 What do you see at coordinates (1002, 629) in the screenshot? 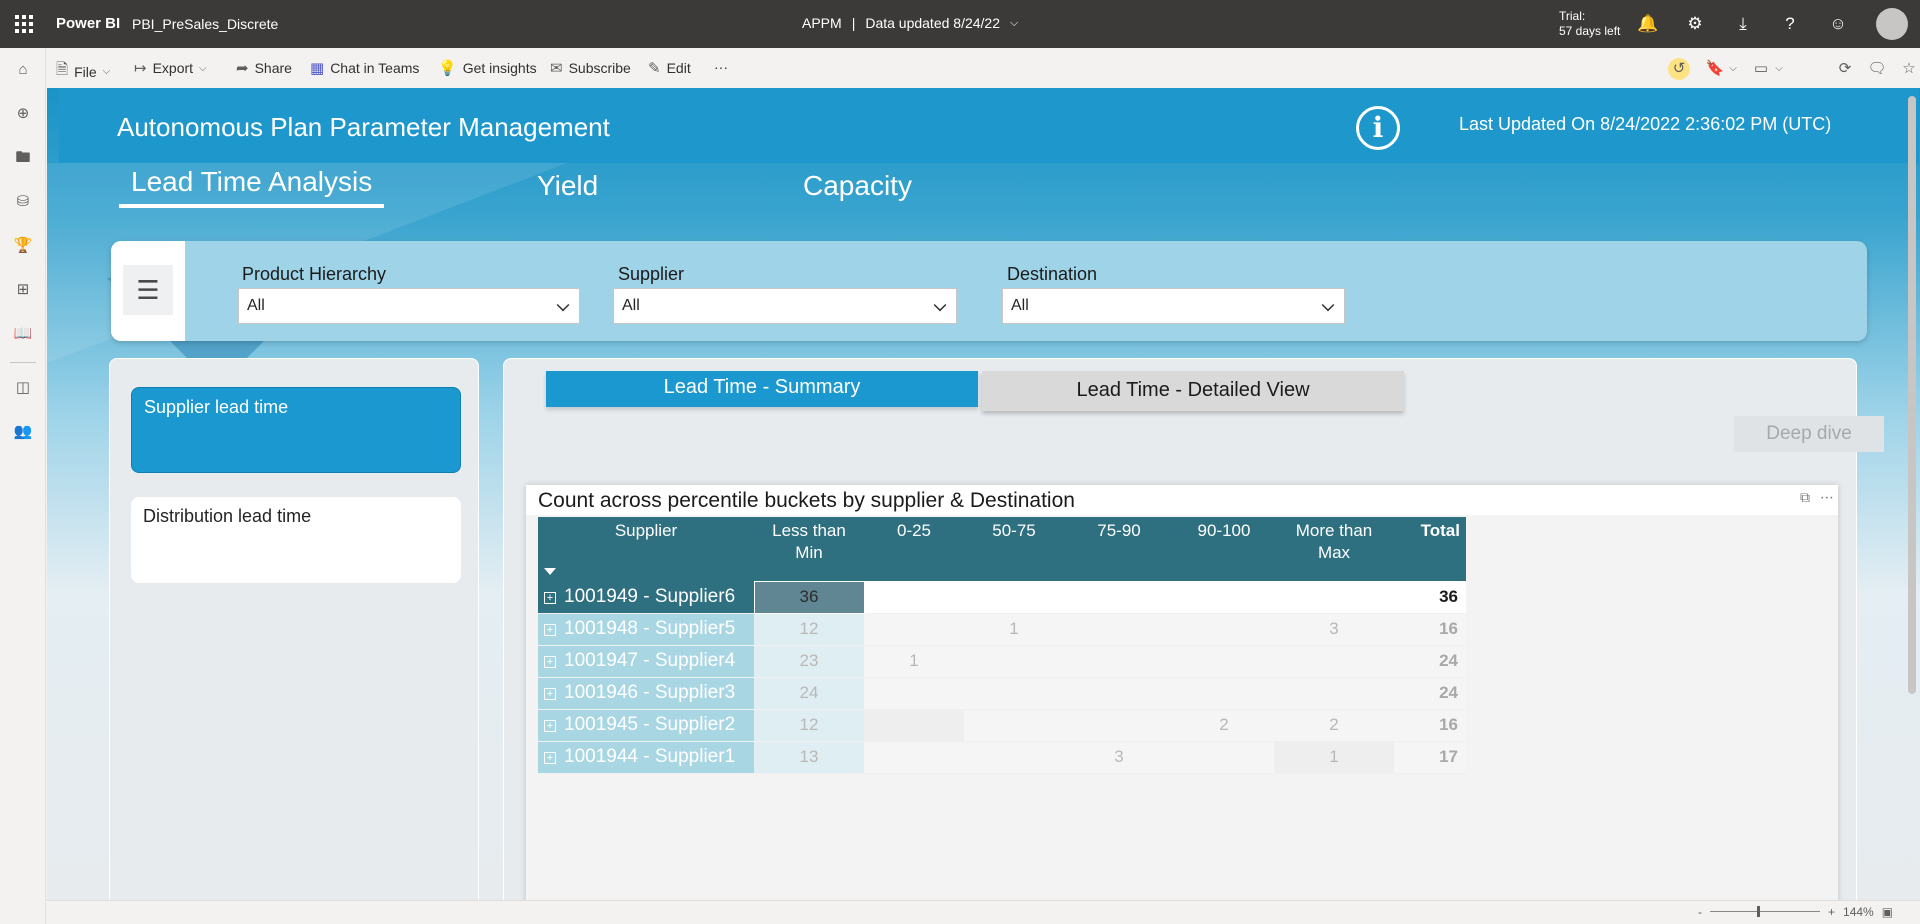
I see `table-row: +1001948 - Supplier5 12 1 3 16` at bounding box center [1002, 629].